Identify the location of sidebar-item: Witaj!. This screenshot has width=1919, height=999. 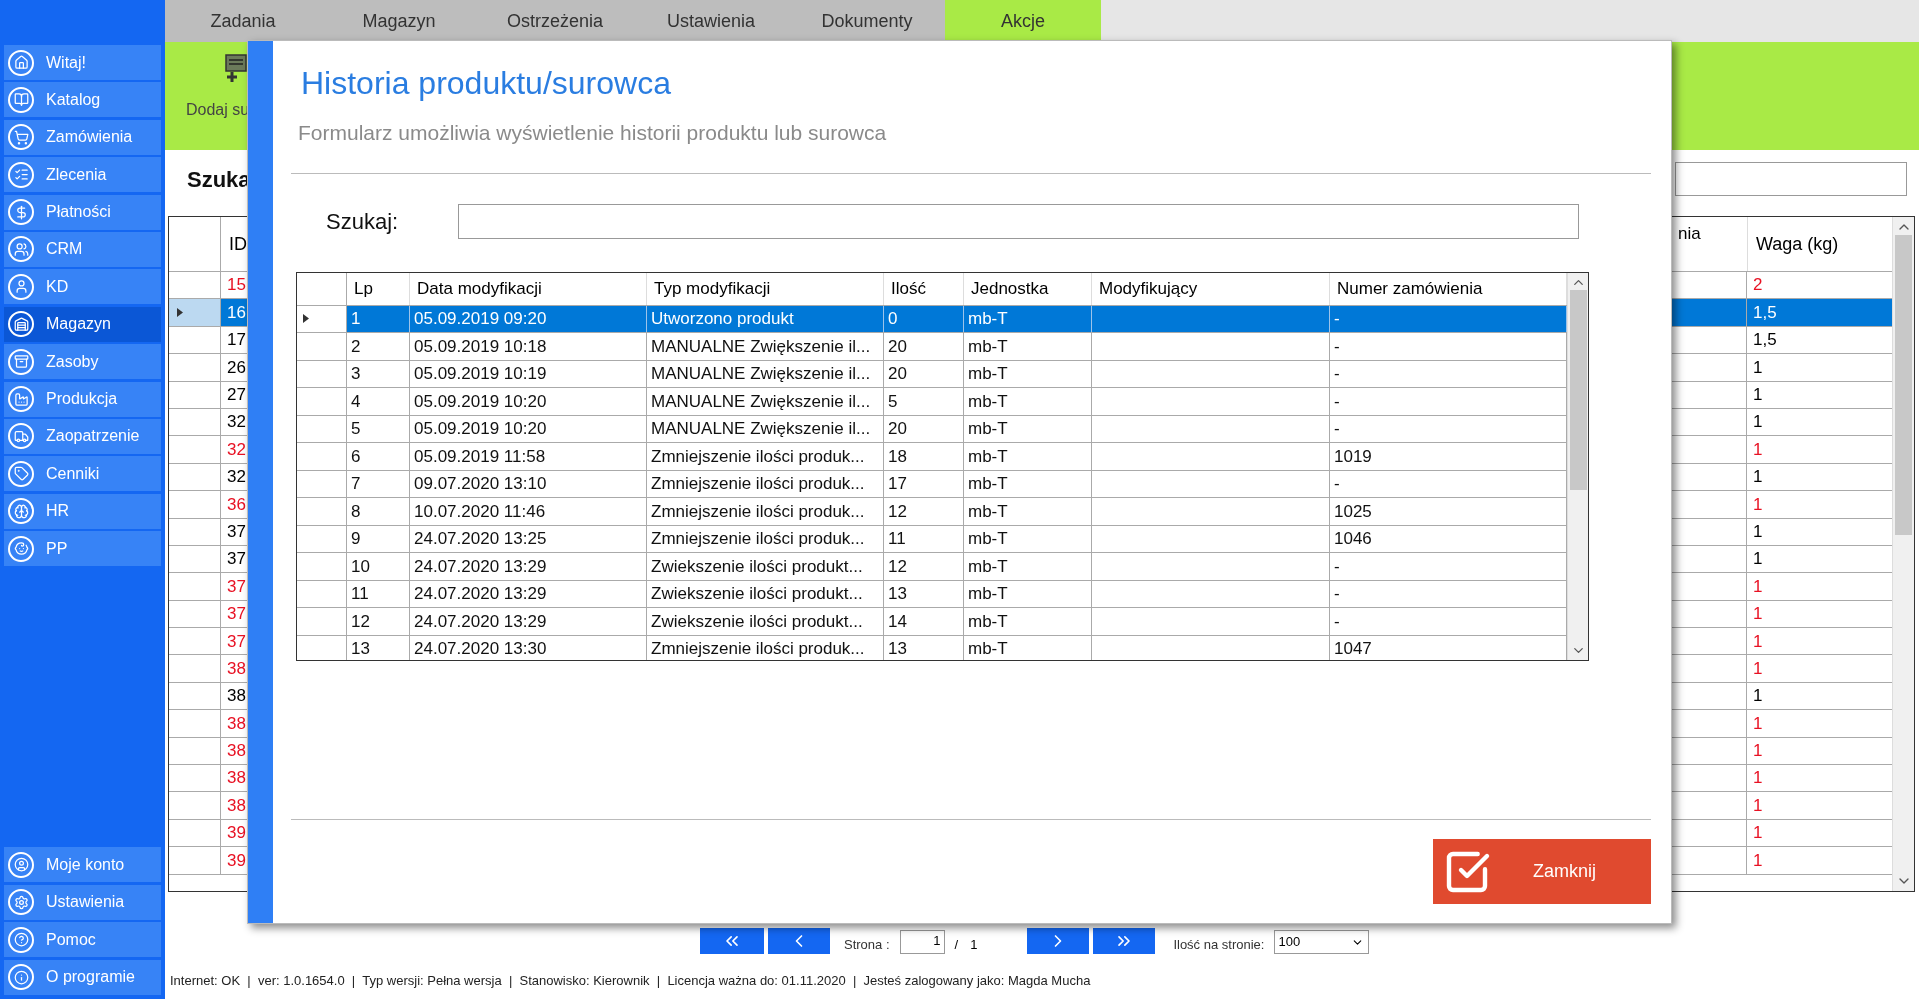
(82, 62).